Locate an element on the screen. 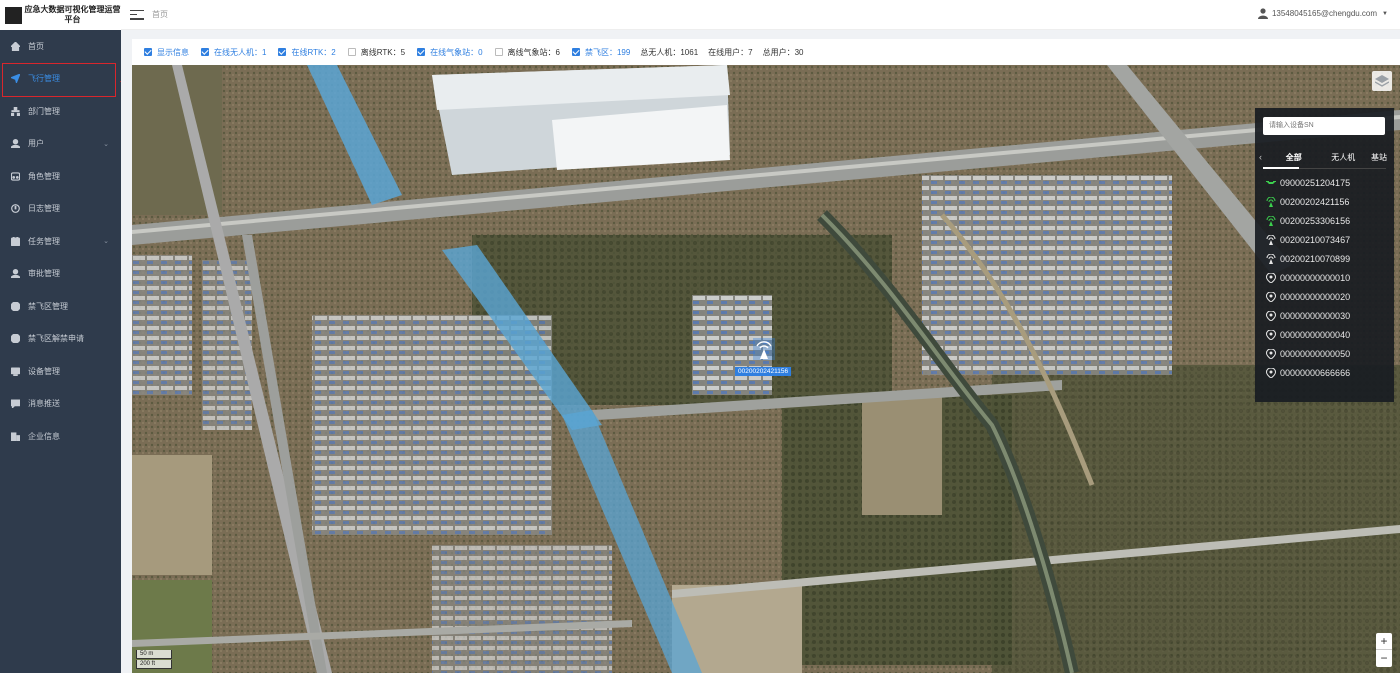  sidebar-item-role: 角色管理 is located at coordinates (60, 176).